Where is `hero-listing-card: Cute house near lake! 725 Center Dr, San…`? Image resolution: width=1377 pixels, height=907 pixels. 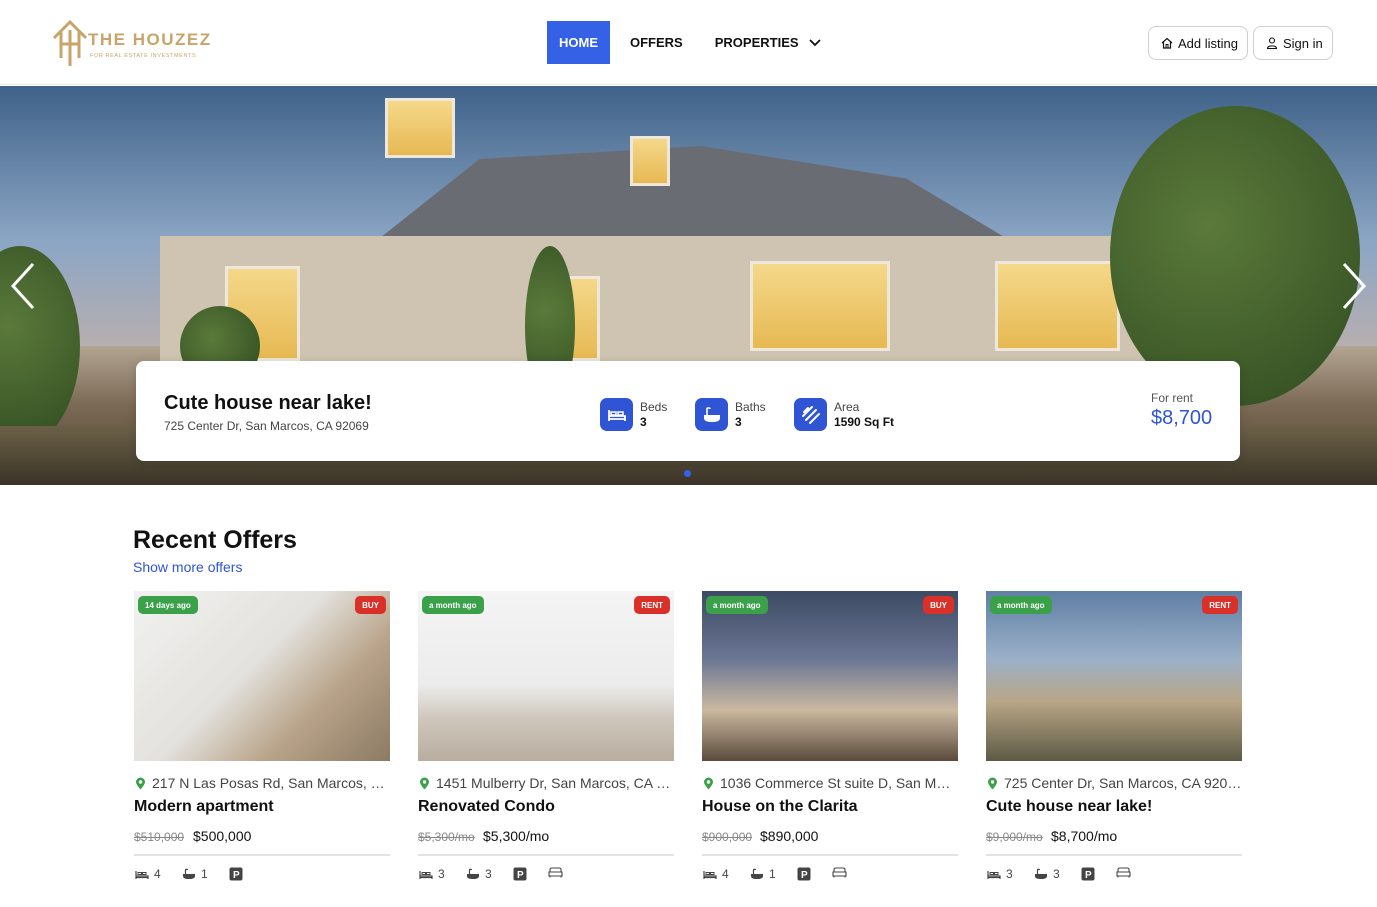
hero-listing-card: Cute house near lake! 725 Center Dr, San… is located at coordinates (688, 411).